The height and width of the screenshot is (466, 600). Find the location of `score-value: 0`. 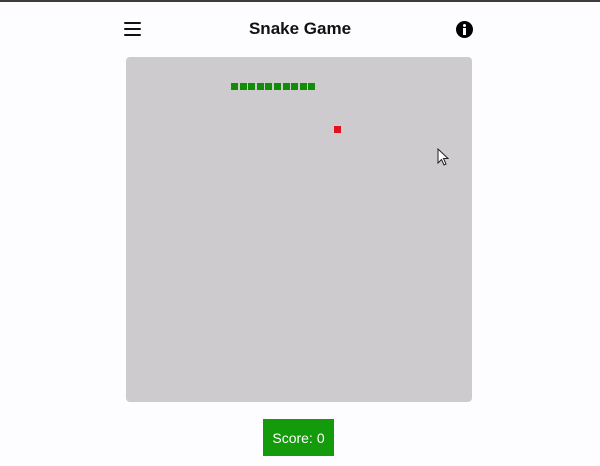

score-value: 0 is located at coordinates (320, 437).